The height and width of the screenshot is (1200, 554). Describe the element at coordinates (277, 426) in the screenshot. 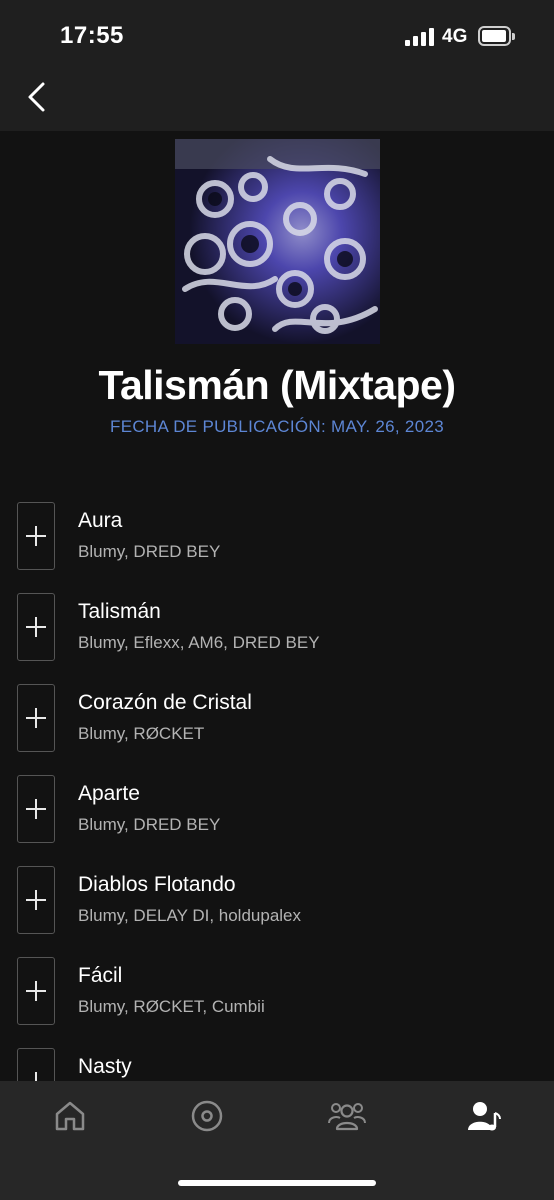

I see `release-date: FECHA DE PUBLICACIÓN: MAY. 26, 2023` at that location.